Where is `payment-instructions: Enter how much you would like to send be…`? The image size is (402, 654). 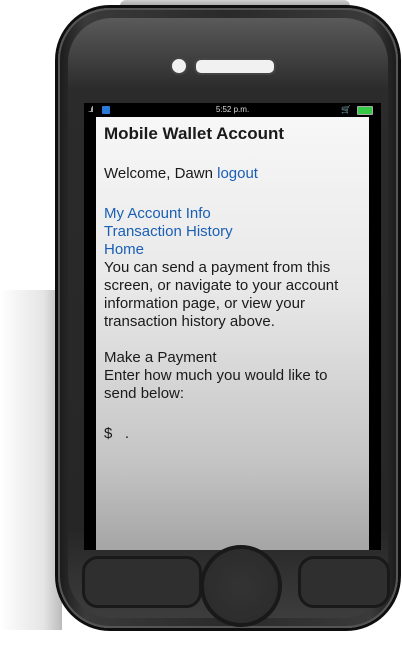
payment-instructions: Enter how much you would like to send be… is located at coordinates (216, 384).